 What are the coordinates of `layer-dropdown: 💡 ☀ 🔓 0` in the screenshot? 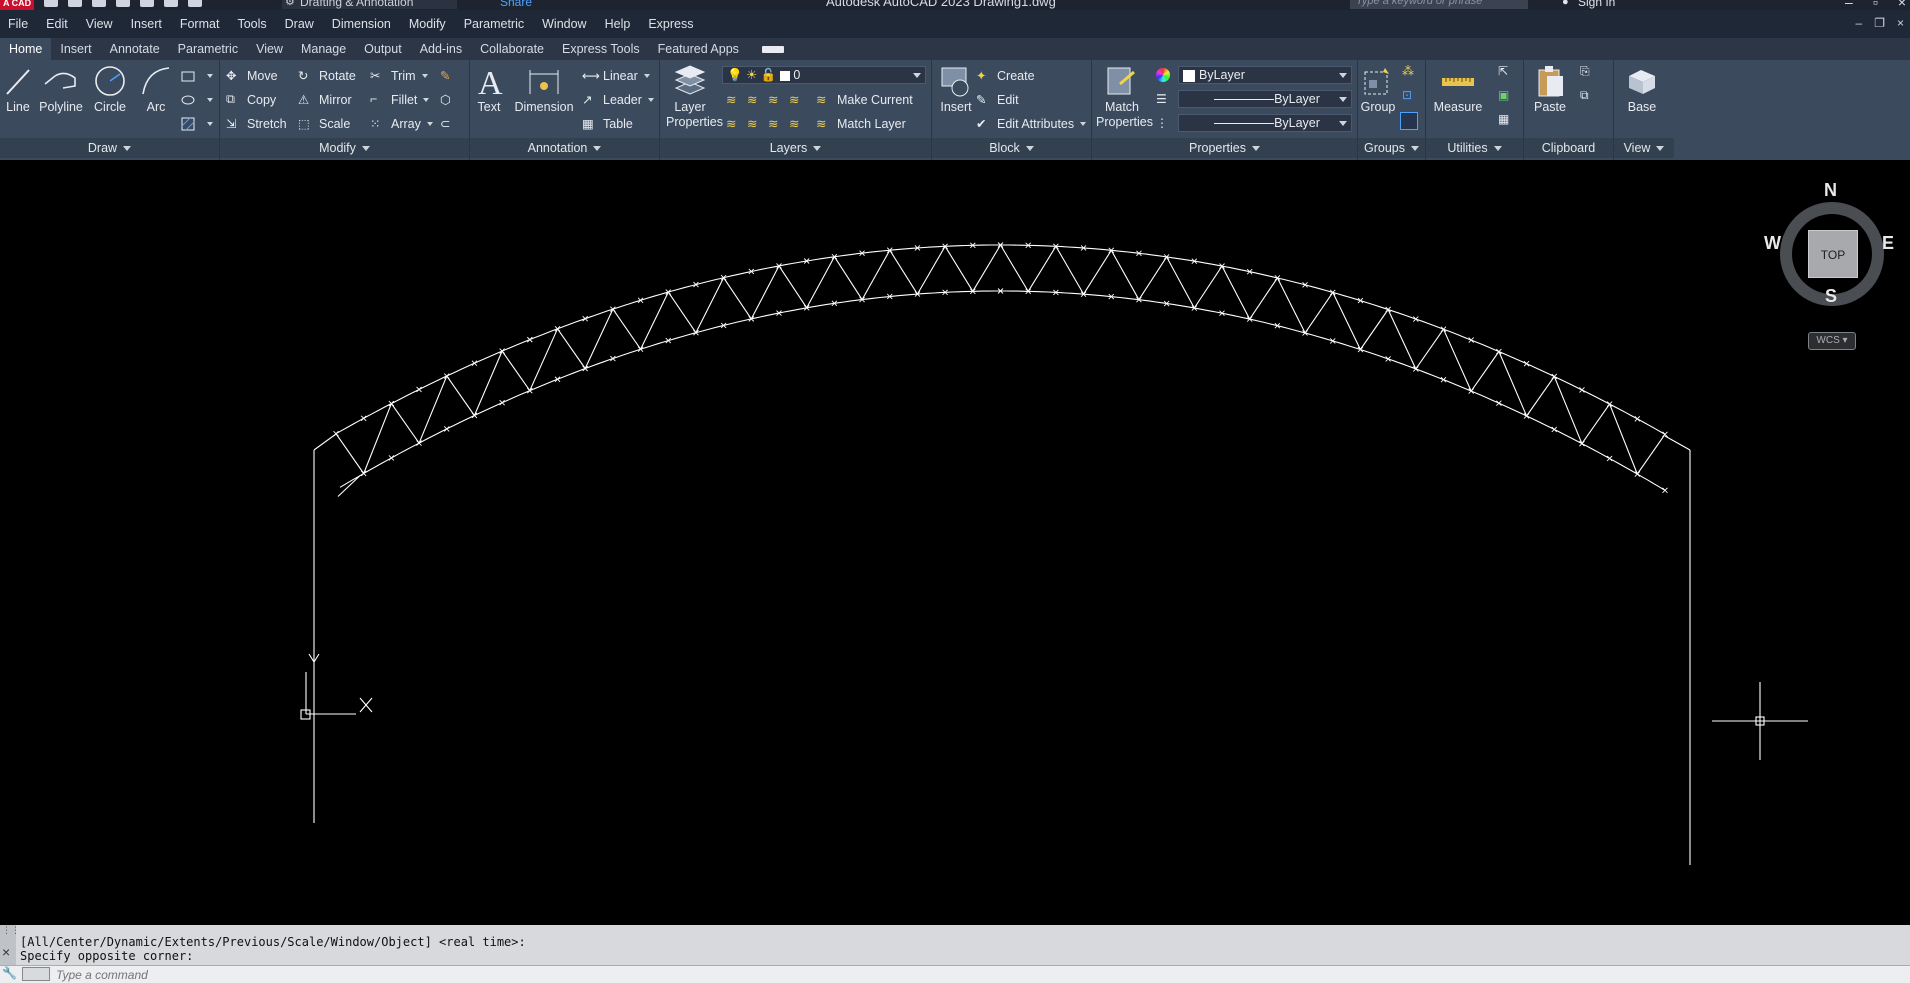 It's located at (824, 75).